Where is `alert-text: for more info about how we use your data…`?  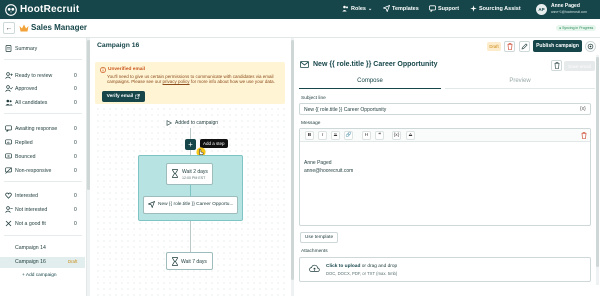 alert-text: for more info about how we use your data… is located at coordinates (232, 82).